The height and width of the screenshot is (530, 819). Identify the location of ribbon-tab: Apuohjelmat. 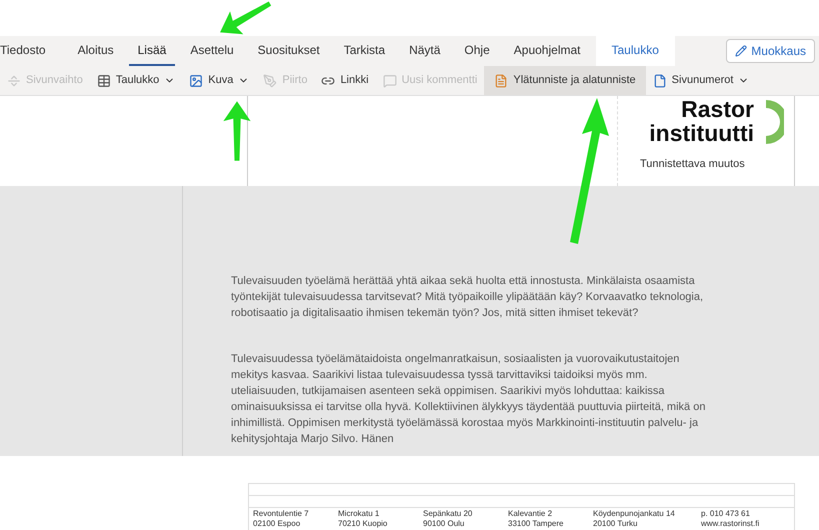
(547, 51).